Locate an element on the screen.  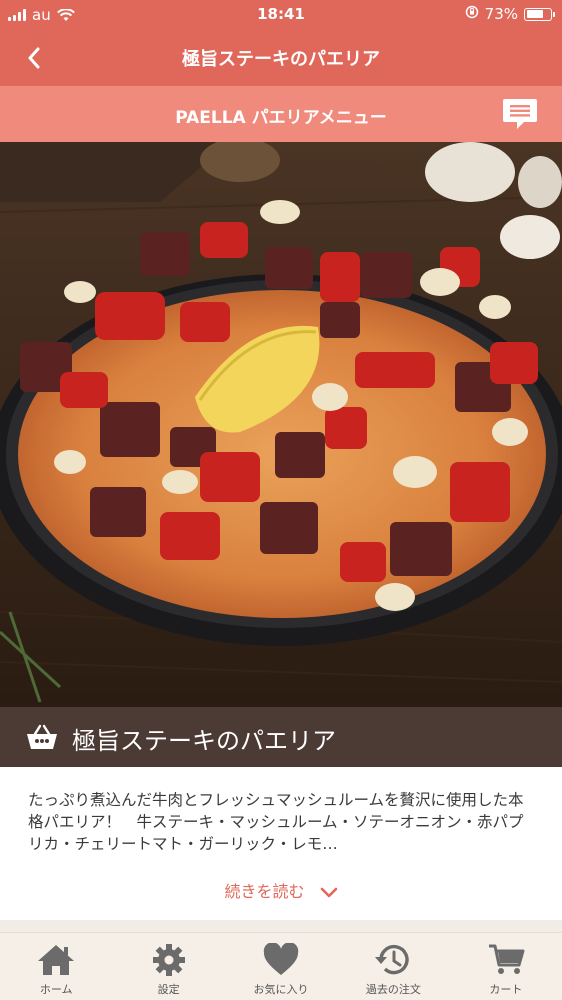
tab-label: カート is located at coordinates (506, 989).